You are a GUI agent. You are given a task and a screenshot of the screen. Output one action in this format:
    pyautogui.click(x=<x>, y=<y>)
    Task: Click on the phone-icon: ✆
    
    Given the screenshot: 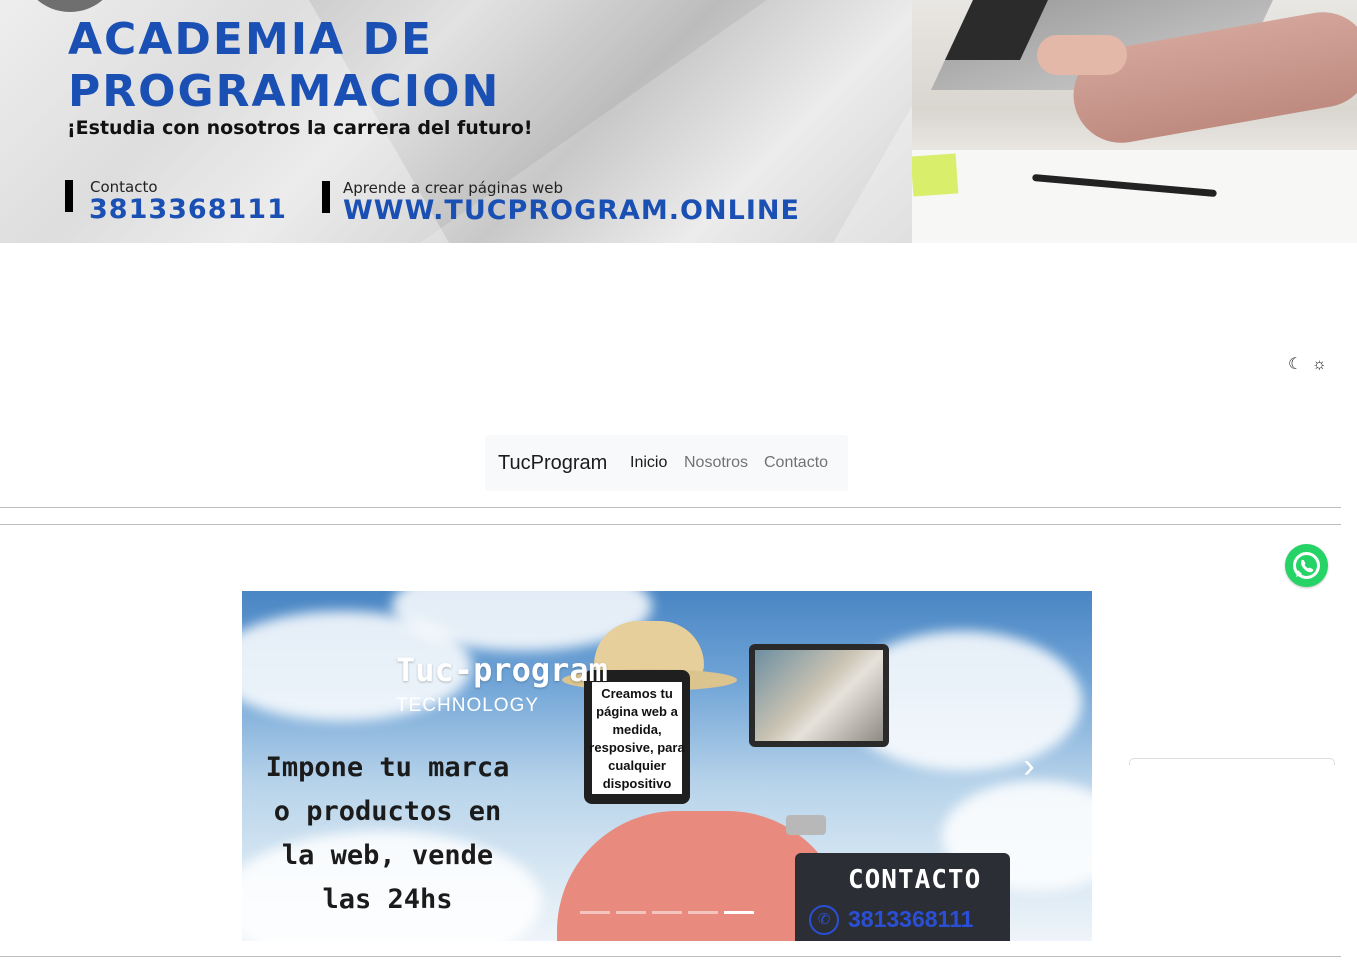 What is the action you would take?
    pyautogui.click(x=824, y=920)
    